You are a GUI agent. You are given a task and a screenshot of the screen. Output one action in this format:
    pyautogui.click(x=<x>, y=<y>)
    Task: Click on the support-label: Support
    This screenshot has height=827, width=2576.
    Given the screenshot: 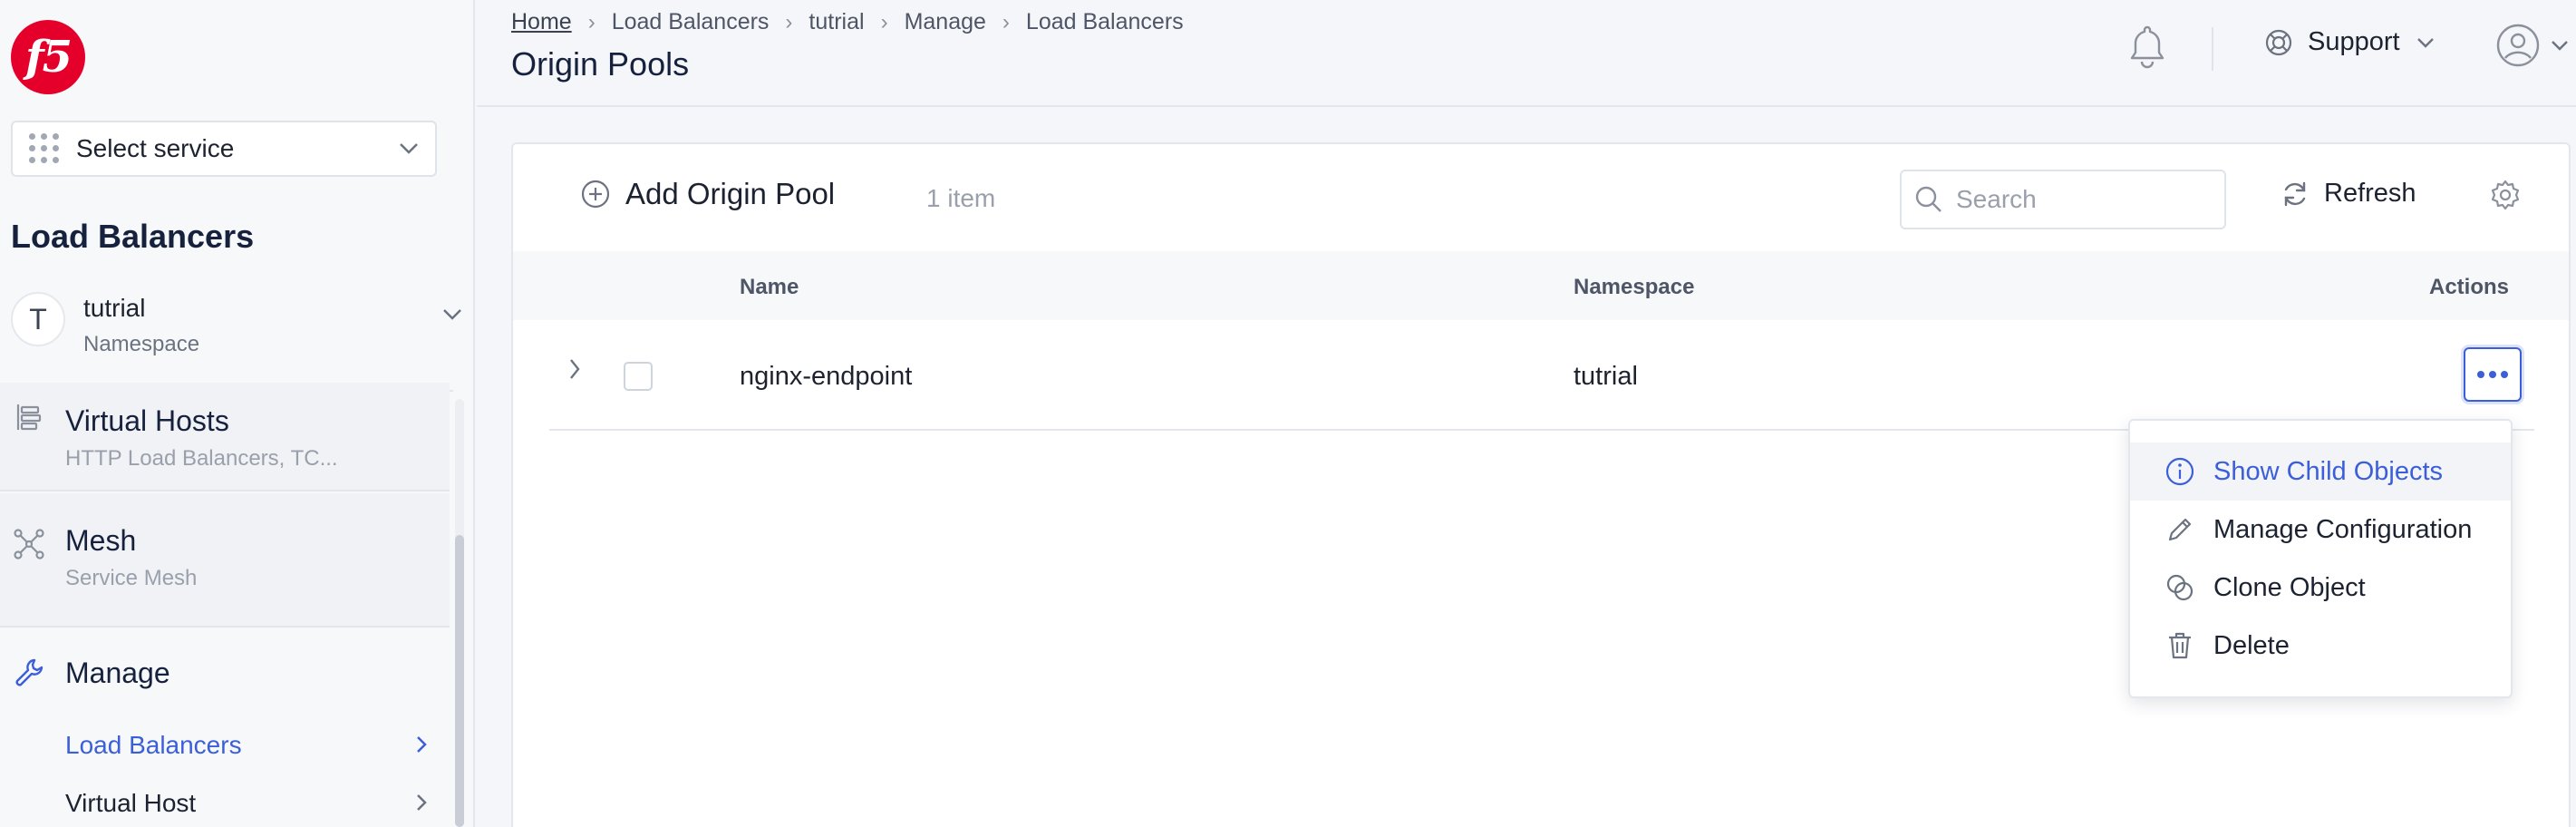 What is the action you would take?
    pyautogui.click(x=2354, y=42)
    